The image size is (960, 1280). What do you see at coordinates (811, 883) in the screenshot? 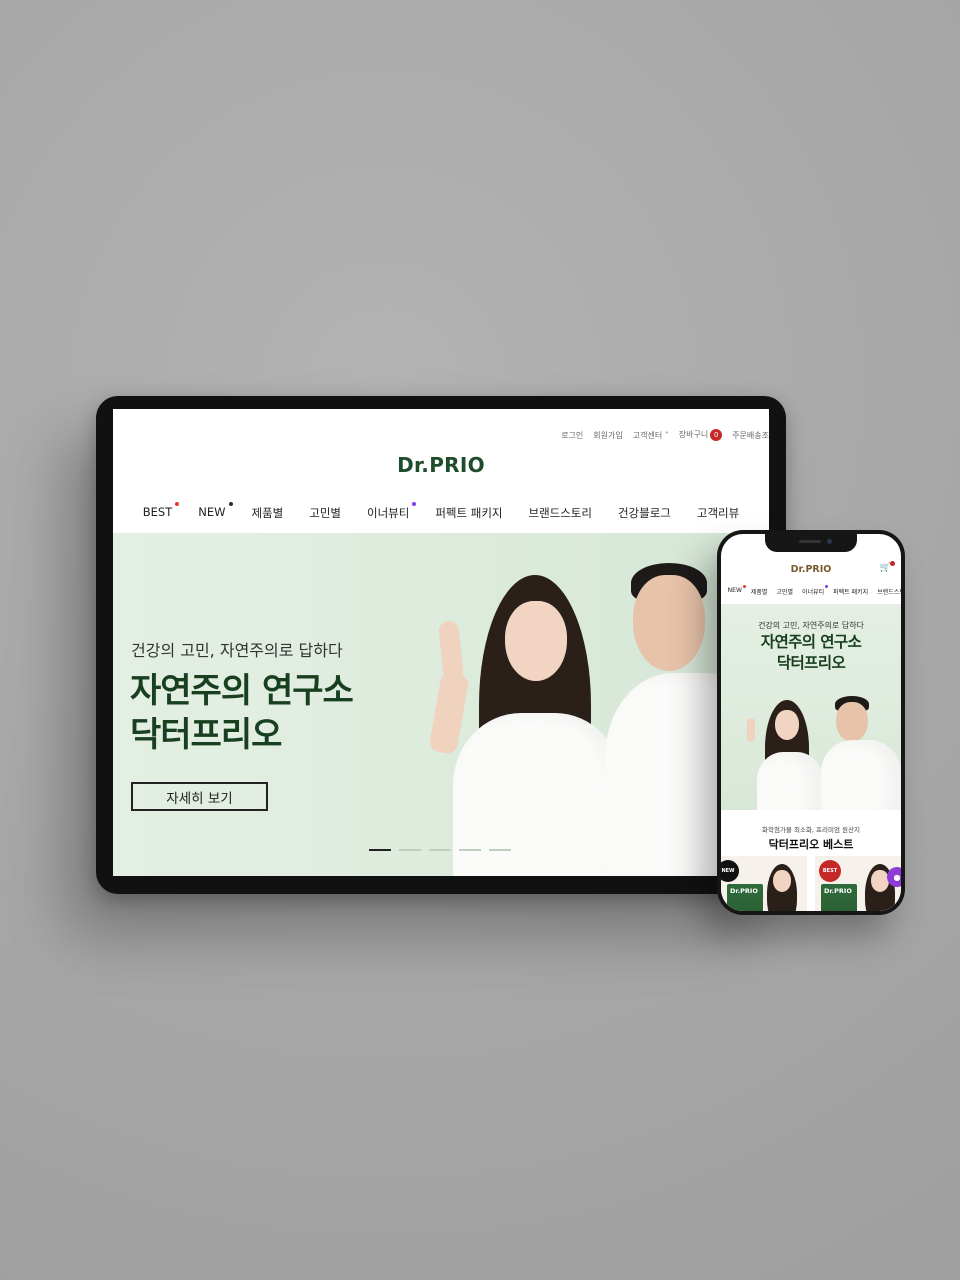
I see `best-product-list: NEW Dr.PRIO BEST Dr.PRIO` at bounding box center [811, 883].